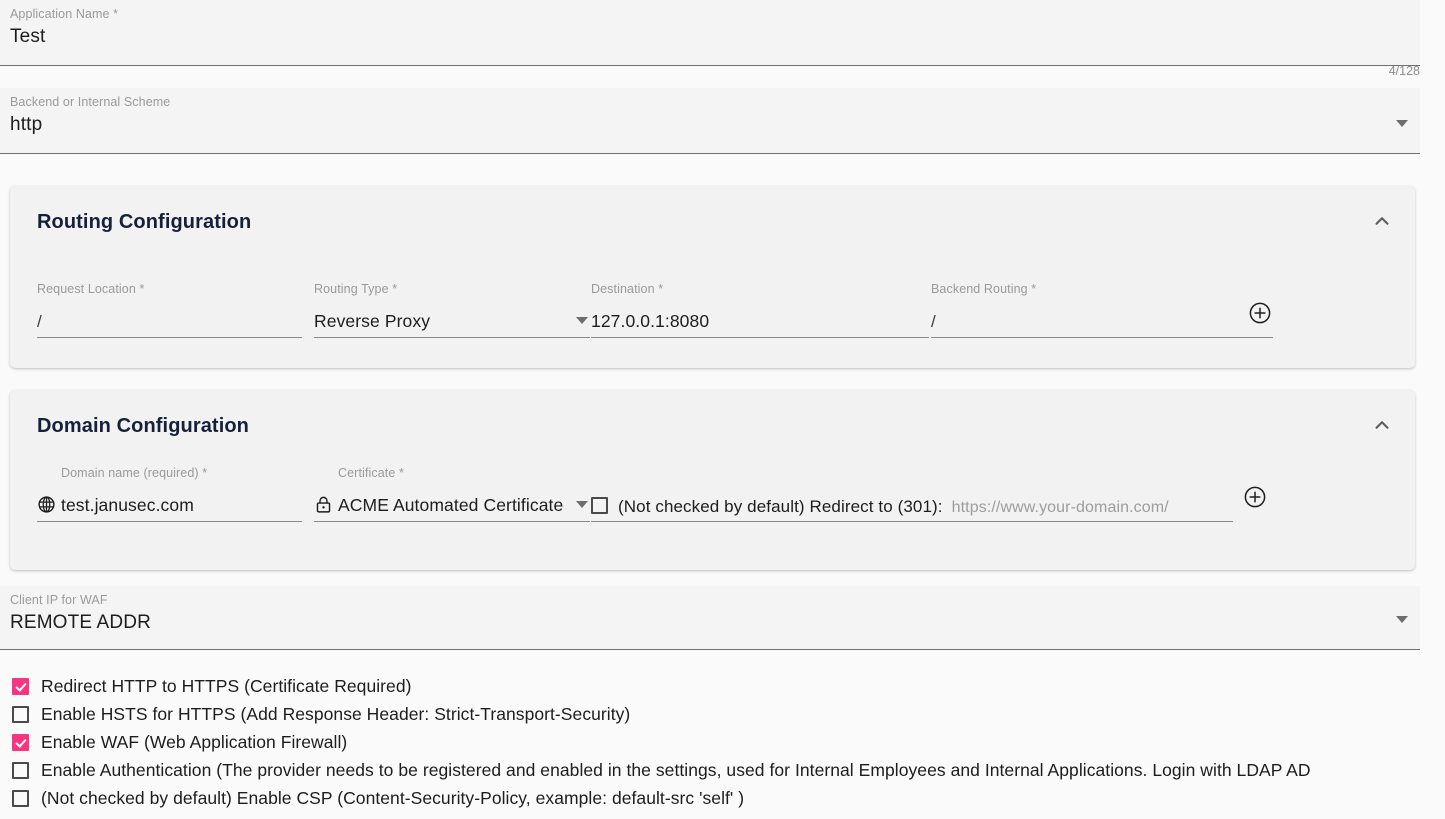  What do you see at coordinates (324, 505) in the screenshot?
I see `lock-icon` at bounding box center [324, 505].